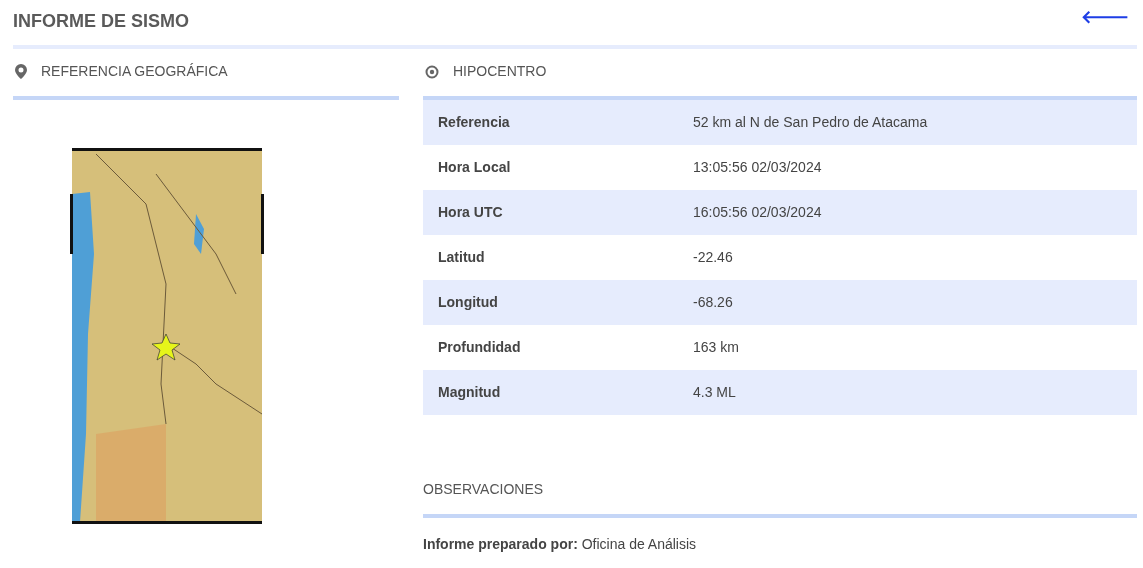  Describe the element at coordinates (757, 167) in the screenshot. I see `row-value: 13:05:56 02/03/2024` at that location.